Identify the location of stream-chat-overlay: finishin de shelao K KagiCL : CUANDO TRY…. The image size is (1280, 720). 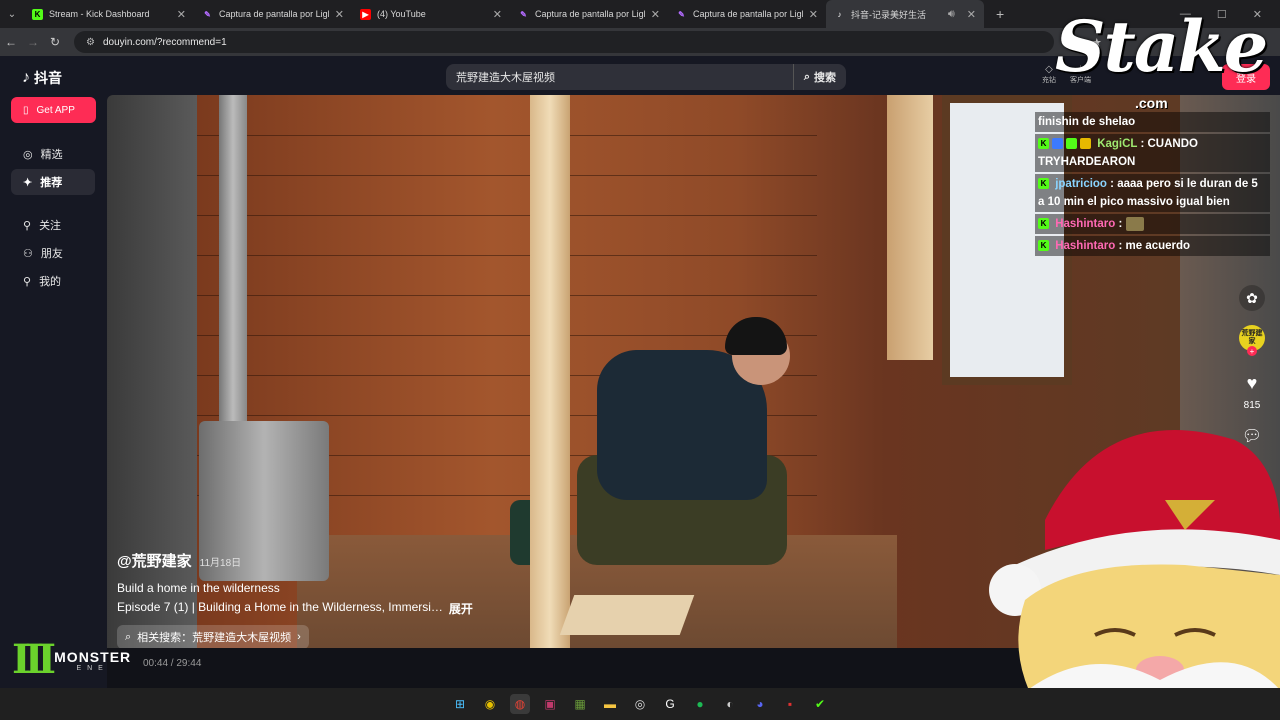
(1152, 185).